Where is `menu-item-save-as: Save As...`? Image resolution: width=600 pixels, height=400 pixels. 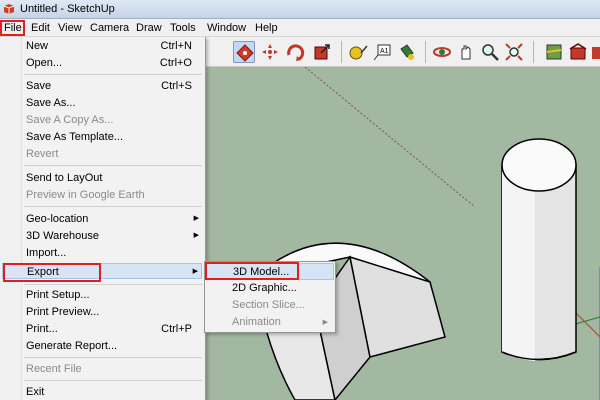
menu-item-save-as: Save As... is located at coordinates (113, 103).